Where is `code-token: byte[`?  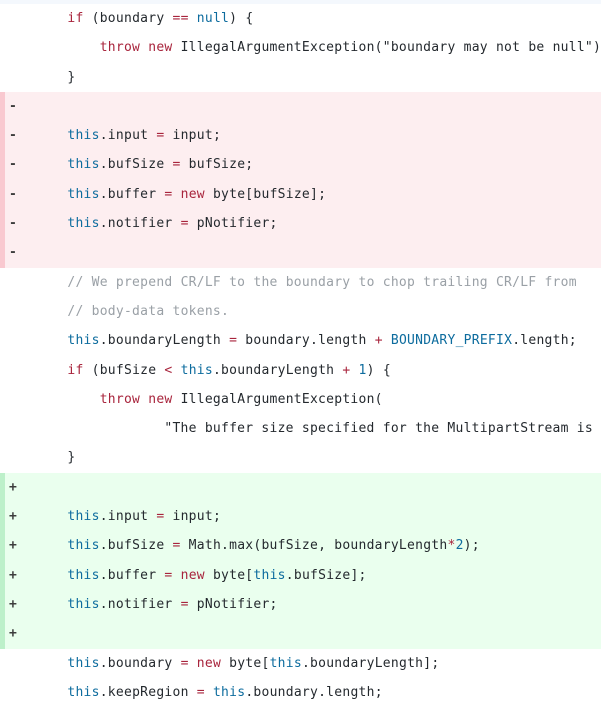 code-token: byte[ is located at coordinates (229, 575).